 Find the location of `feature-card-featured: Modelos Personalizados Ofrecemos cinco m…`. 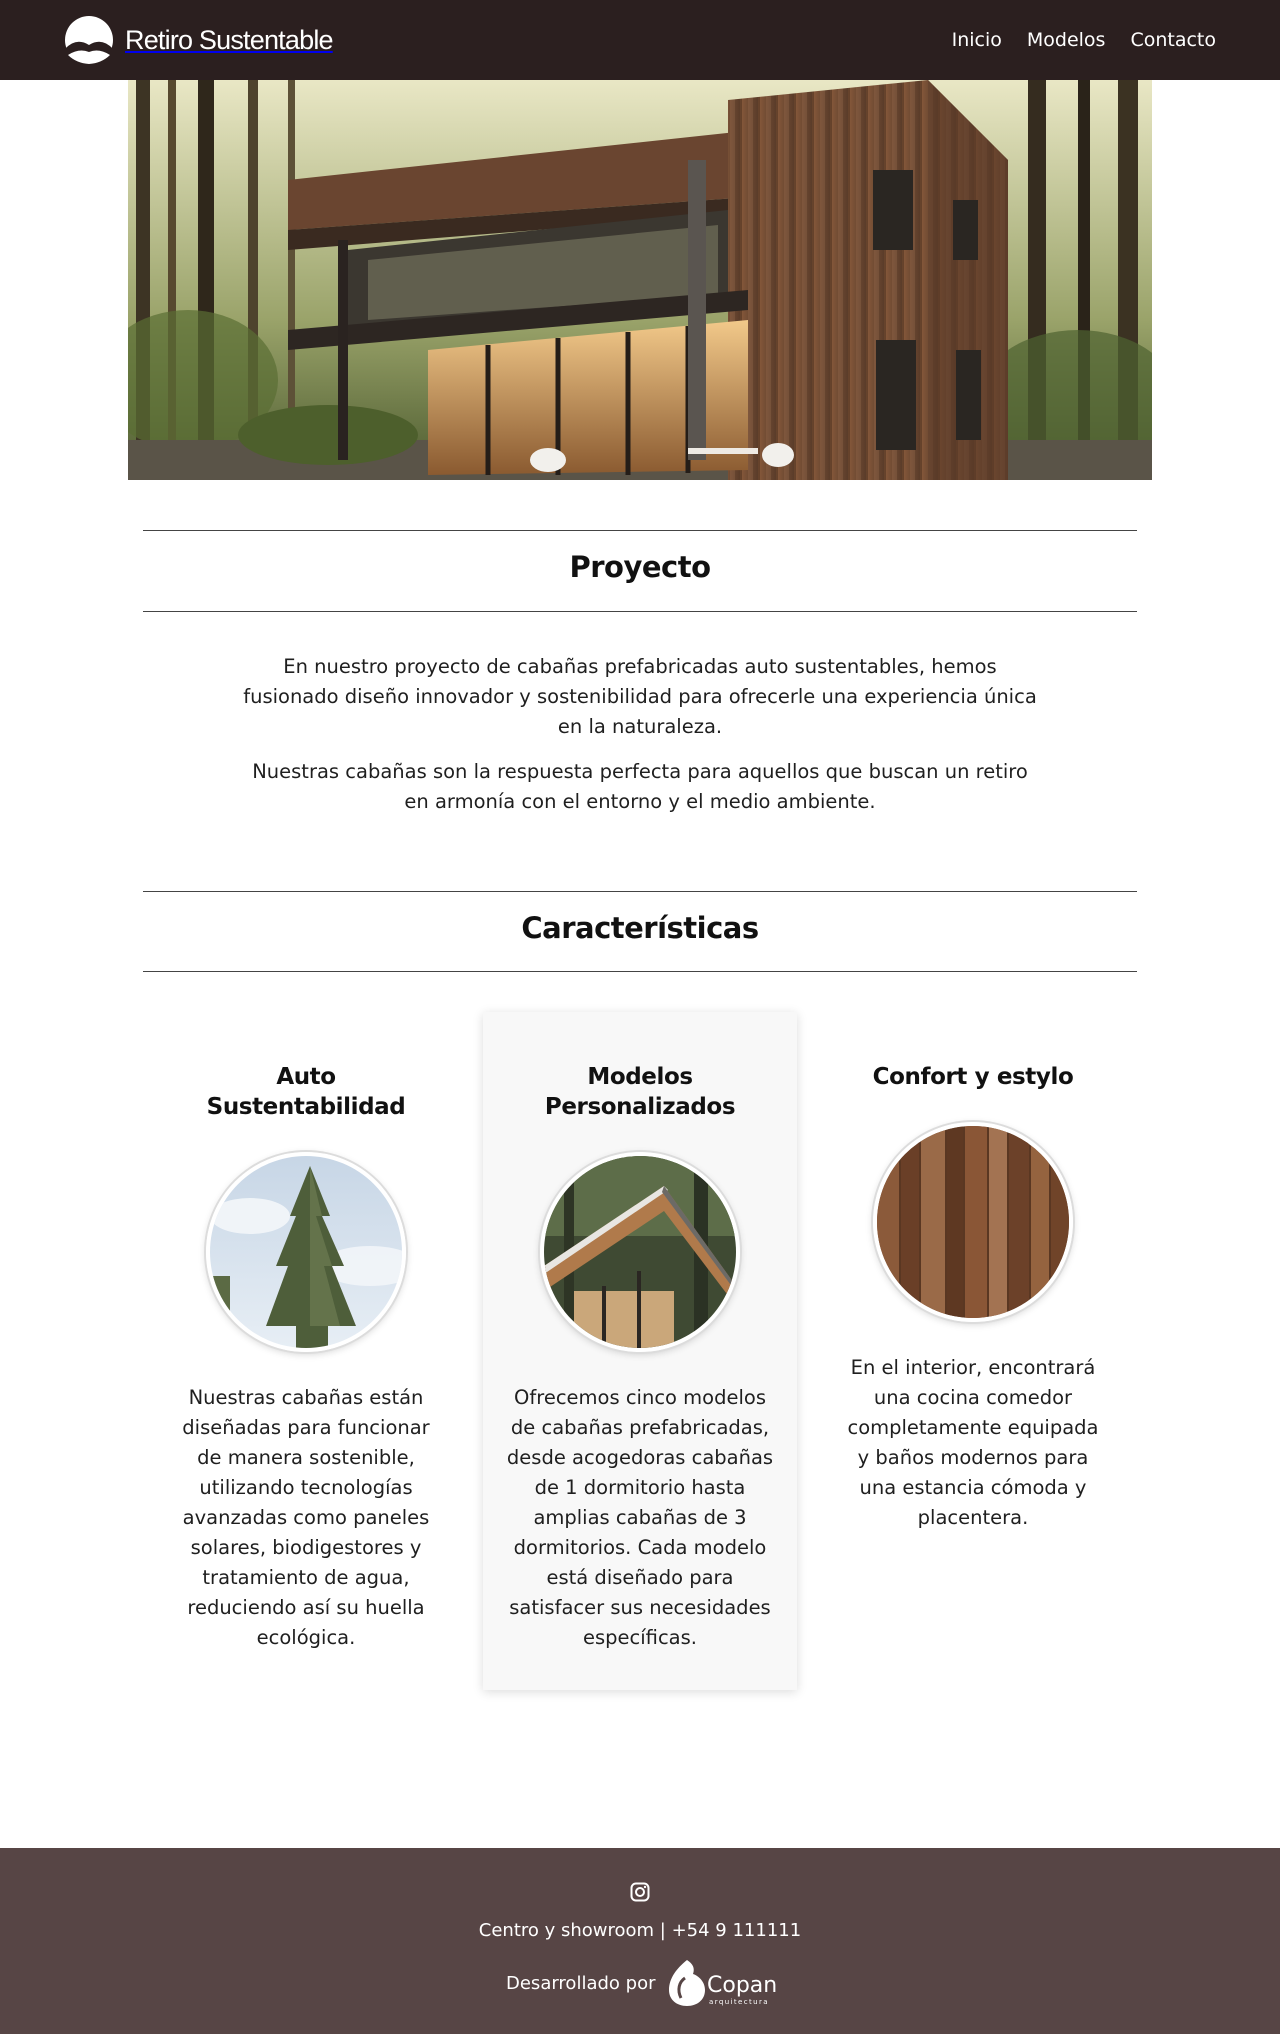

feature-card-featured: Modelos Personalizados Ofrecemos cinco m… is located at coordinates (640, 1351).